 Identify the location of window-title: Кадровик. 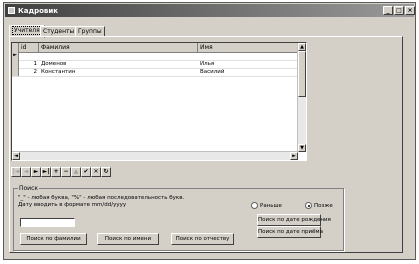
(38, 11).